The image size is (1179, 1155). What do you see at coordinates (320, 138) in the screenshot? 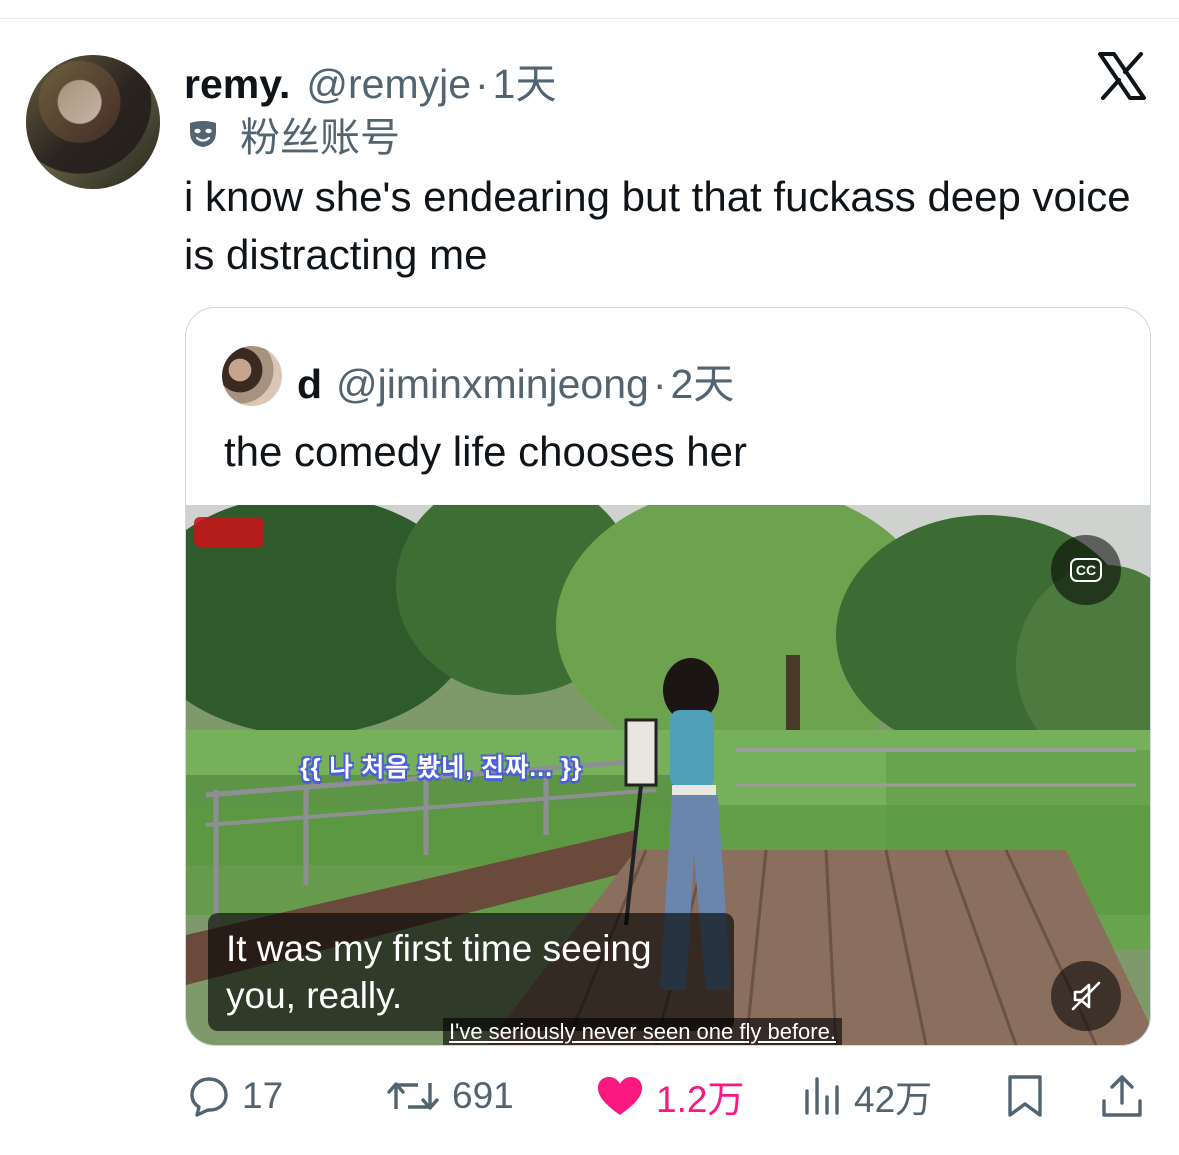
I see `fan-account-text: 粉丝账号` at bounding box center [320, 138].